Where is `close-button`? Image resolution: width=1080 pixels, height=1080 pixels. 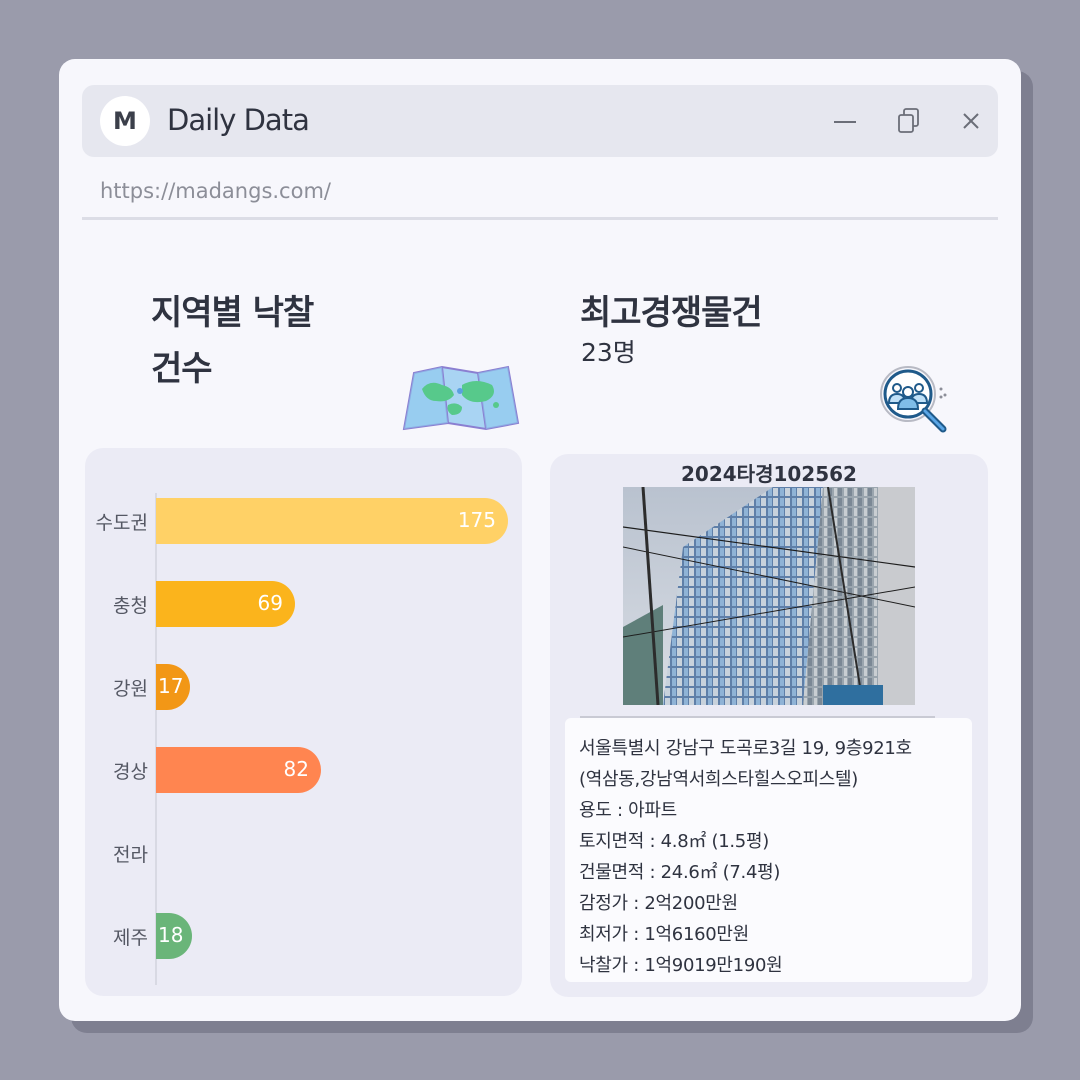 close-button is located at coordinates (971, 121).